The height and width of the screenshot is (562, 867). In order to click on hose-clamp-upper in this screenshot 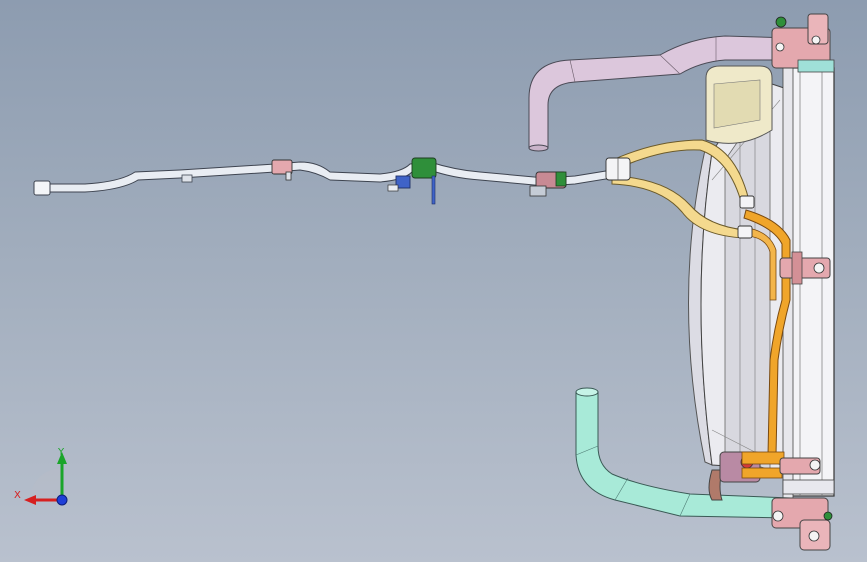, I will do `click(618, 169)`.